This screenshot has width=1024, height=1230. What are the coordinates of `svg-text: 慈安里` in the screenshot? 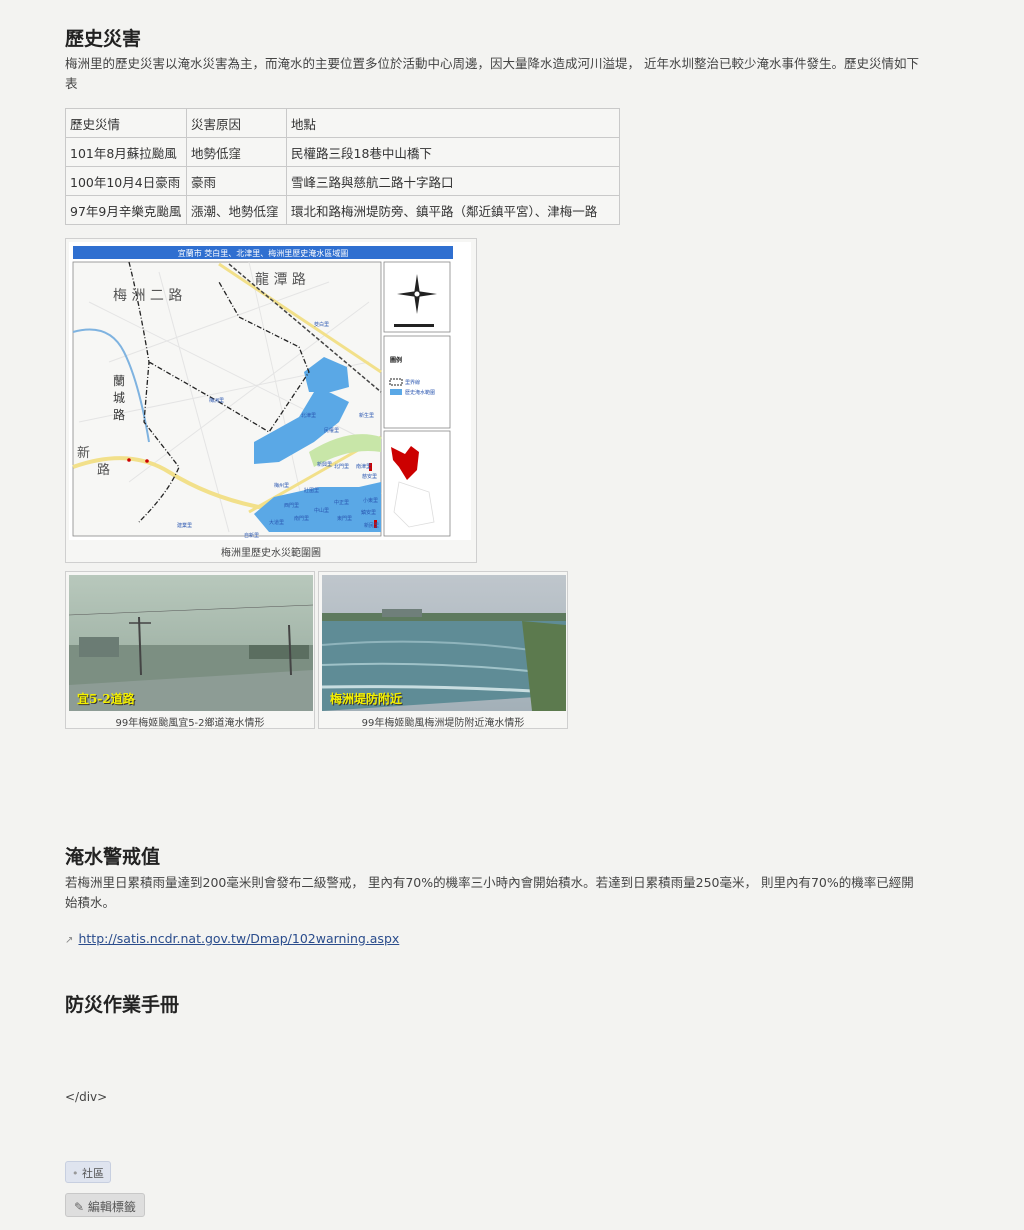 It's located at (369, 476).